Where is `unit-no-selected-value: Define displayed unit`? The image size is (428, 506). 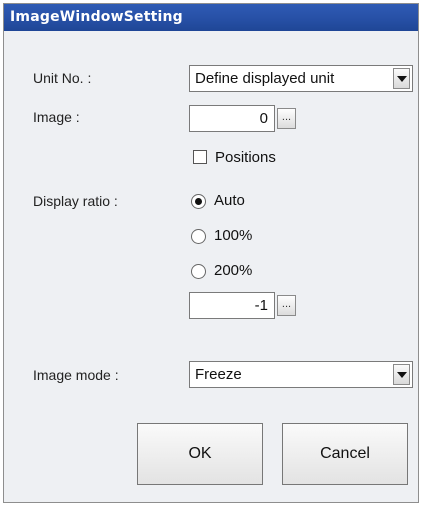
unit-no-selected-value: Define displayed unit is located at coordinates (265, 78).